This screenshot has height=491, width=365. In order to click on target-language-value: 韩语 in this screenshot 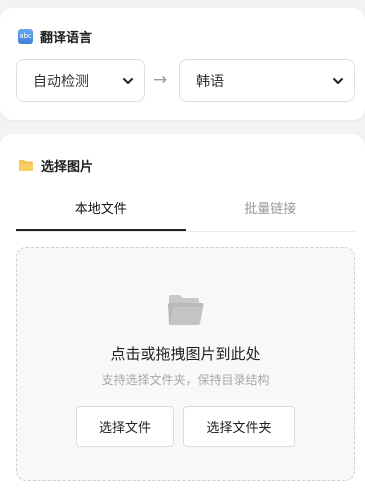, I will do `click(210, 81)`.